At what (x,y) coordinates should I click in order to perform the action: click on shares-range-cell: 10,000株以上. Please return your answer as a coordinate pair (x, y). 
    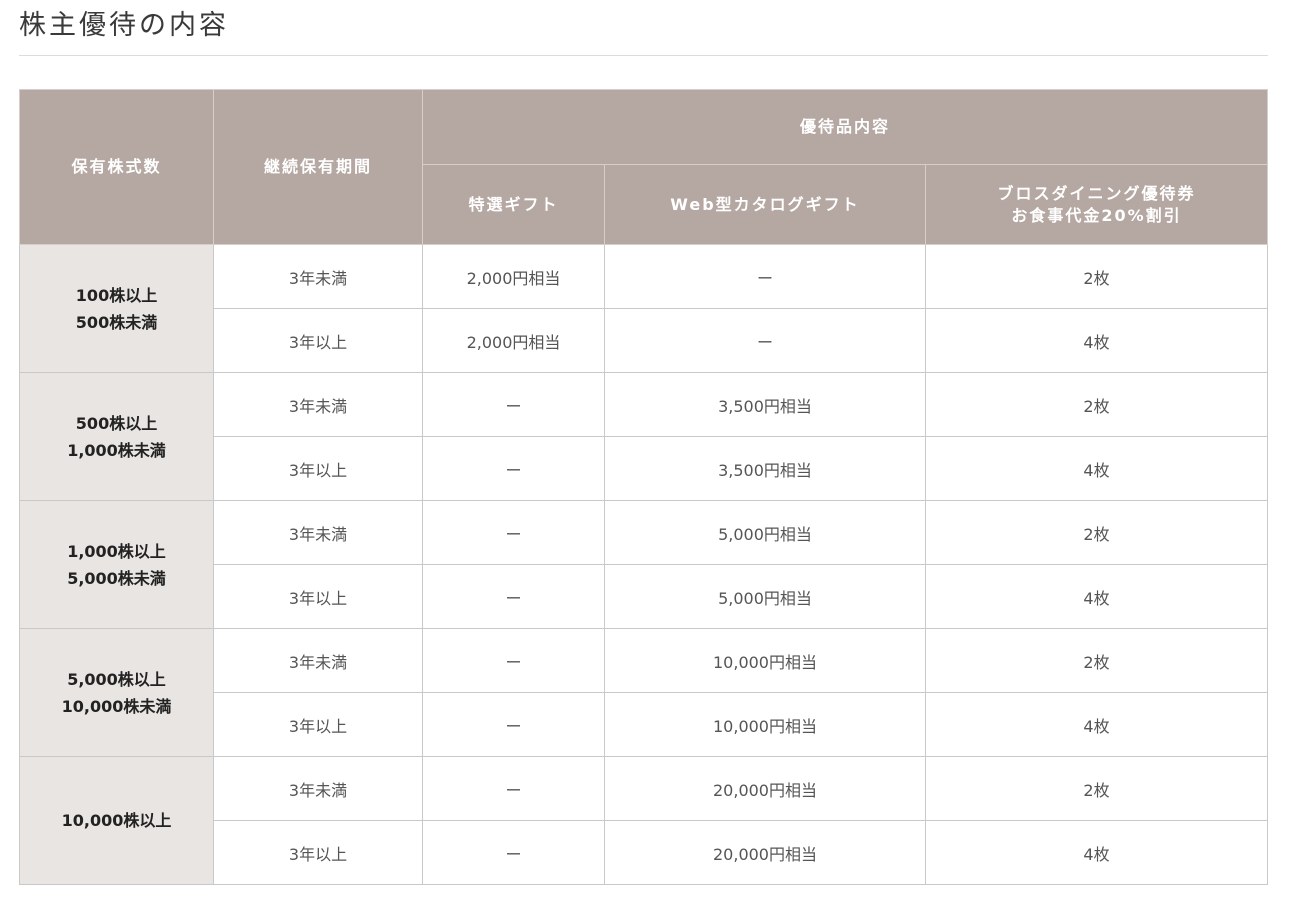
    Looking at the image, I should click on (116, 820).